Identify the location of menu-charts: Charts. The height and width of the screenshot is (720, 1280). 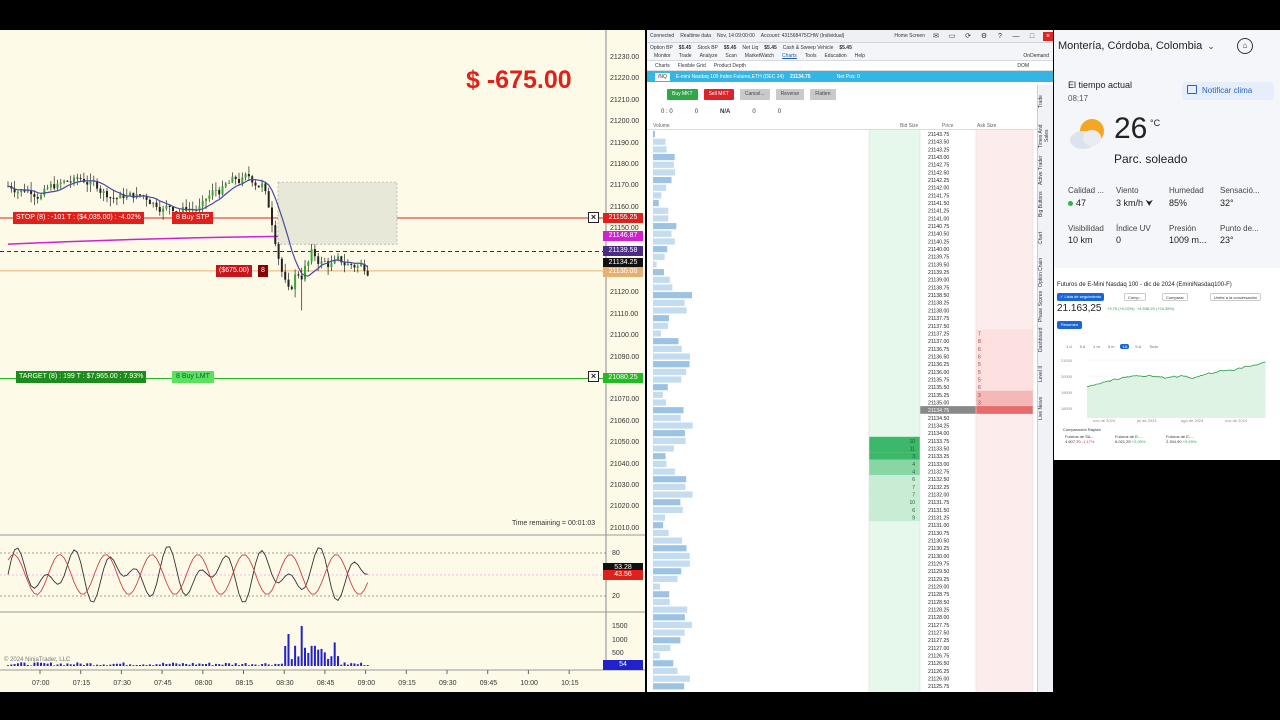
(789, 56).